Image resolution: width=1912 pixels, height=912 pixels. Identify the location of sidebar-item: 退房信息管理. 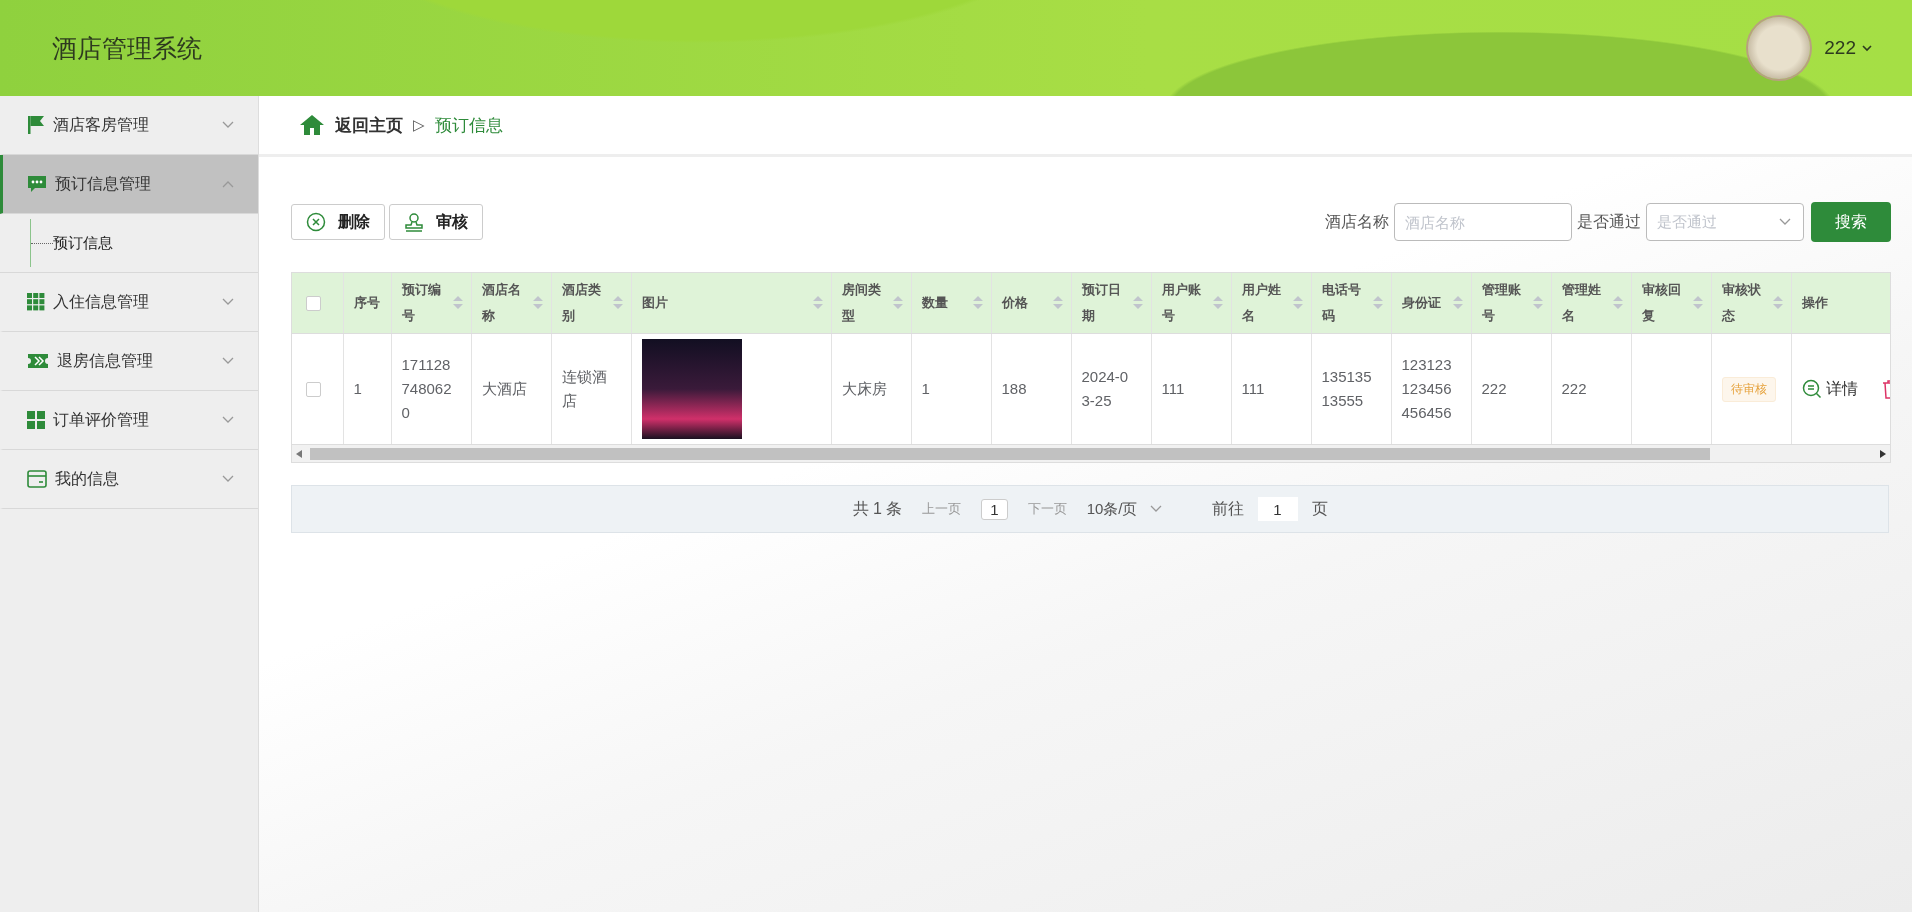
(129, 361).